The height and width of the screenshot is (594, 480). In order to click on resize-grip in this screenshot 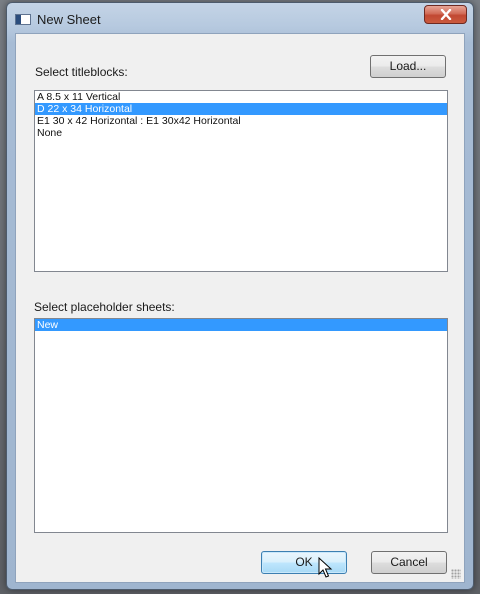, I will do `click(456, 574)`.